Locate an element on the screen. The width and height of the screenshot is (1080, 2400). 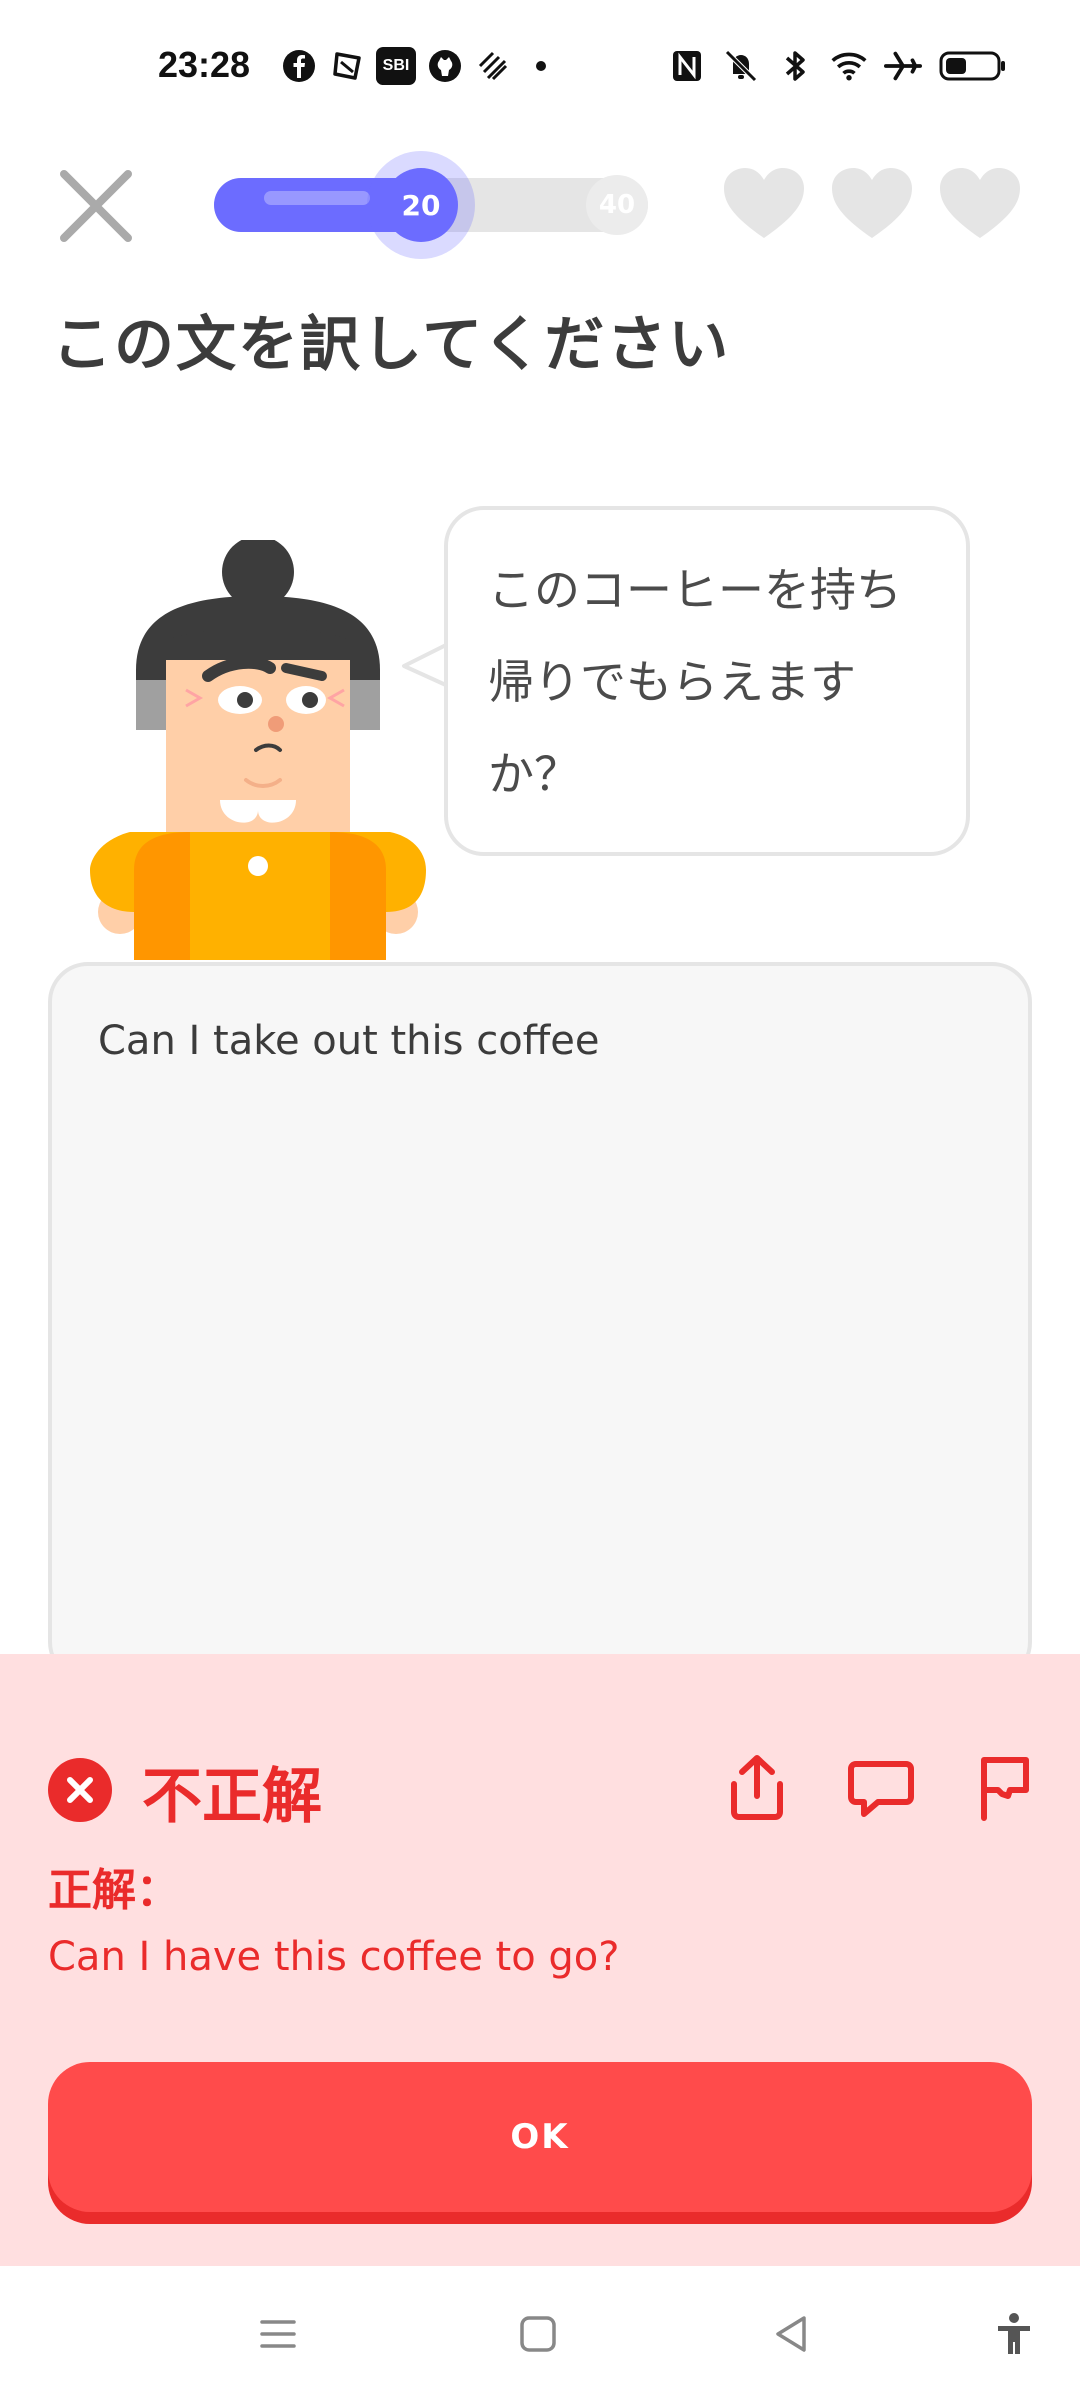
comment-icon is located at coordinates (881, 1787).